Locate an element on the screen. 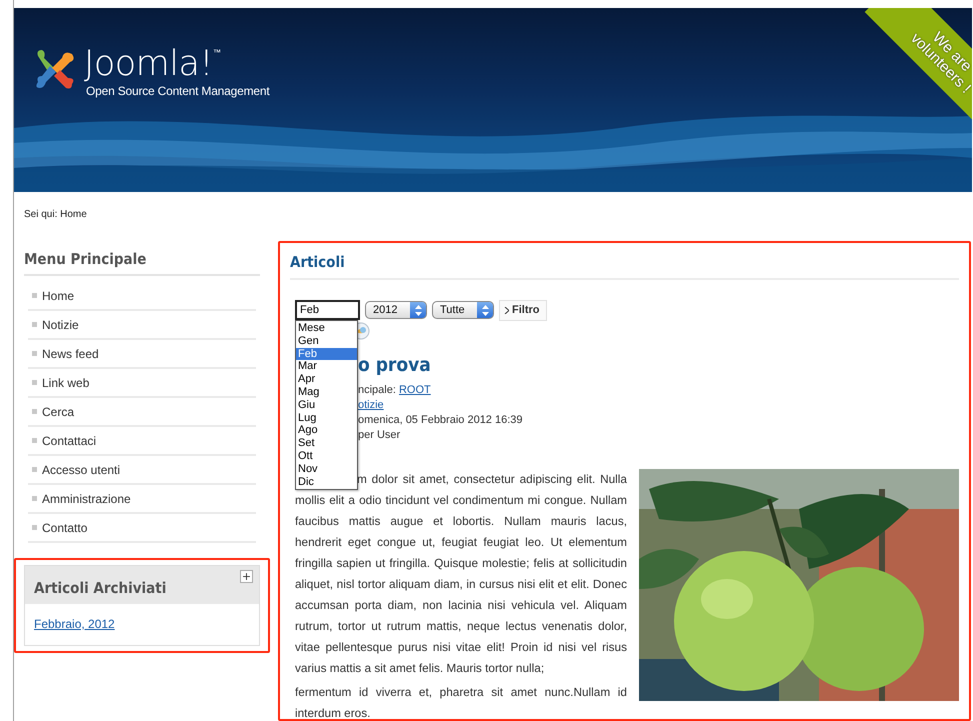  breadcrumb: Sei qui: Home is located at coordinates (55, 215).